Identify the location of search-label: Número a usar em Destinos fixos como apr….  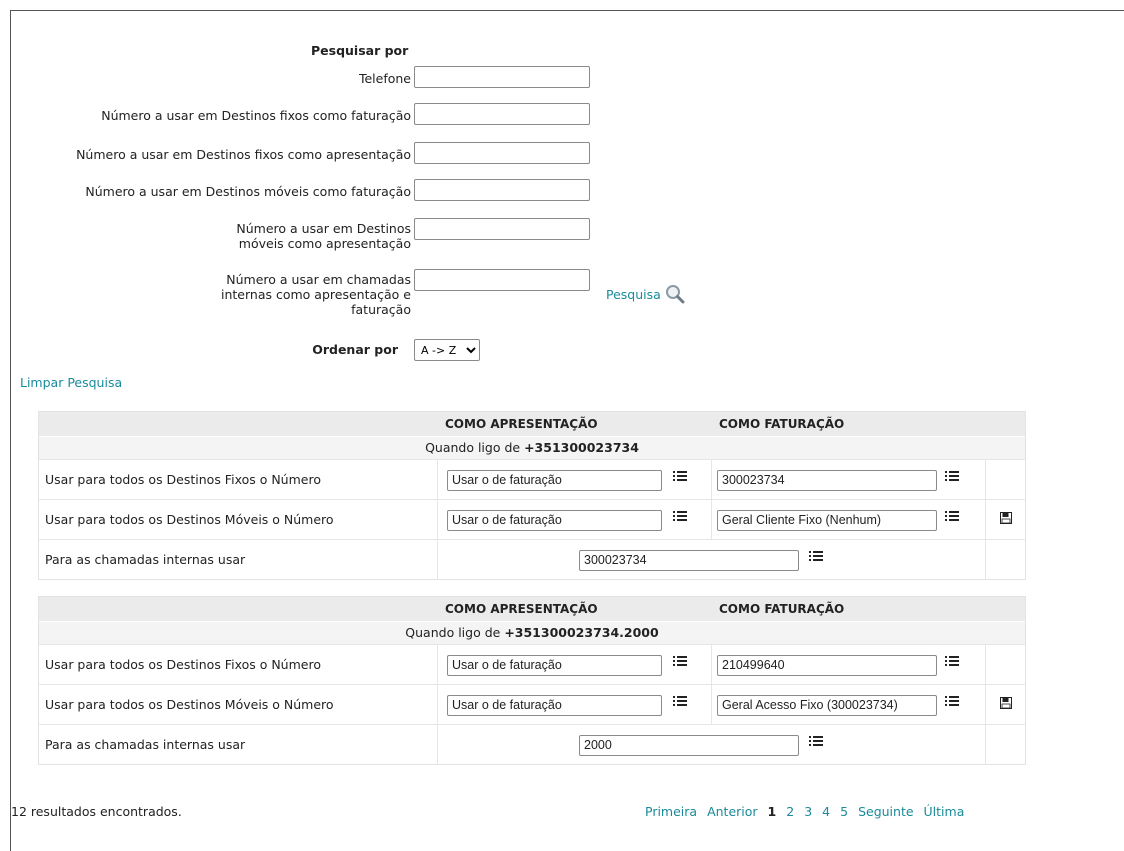
(243, 154).